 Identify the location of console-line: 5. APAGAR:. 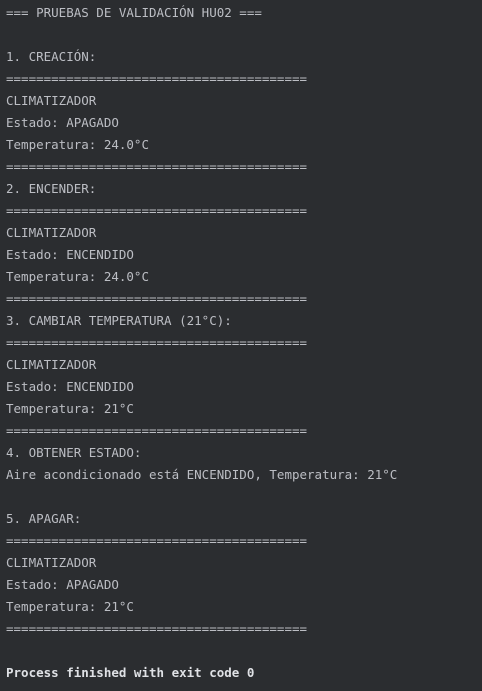
(44, 518).